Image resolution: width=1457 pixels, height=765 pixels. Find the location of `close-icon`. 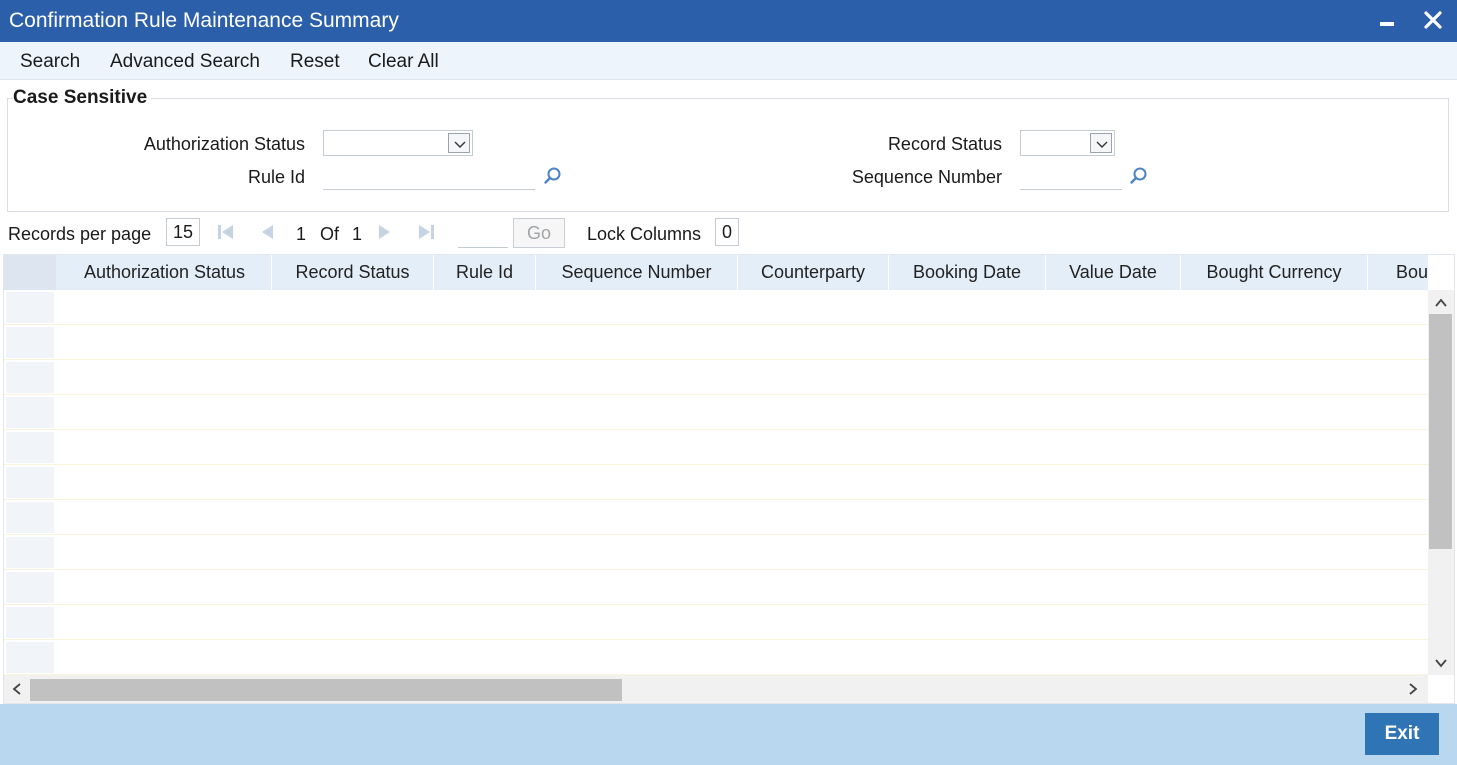

close-icon is located at coordinates (1433, 20).